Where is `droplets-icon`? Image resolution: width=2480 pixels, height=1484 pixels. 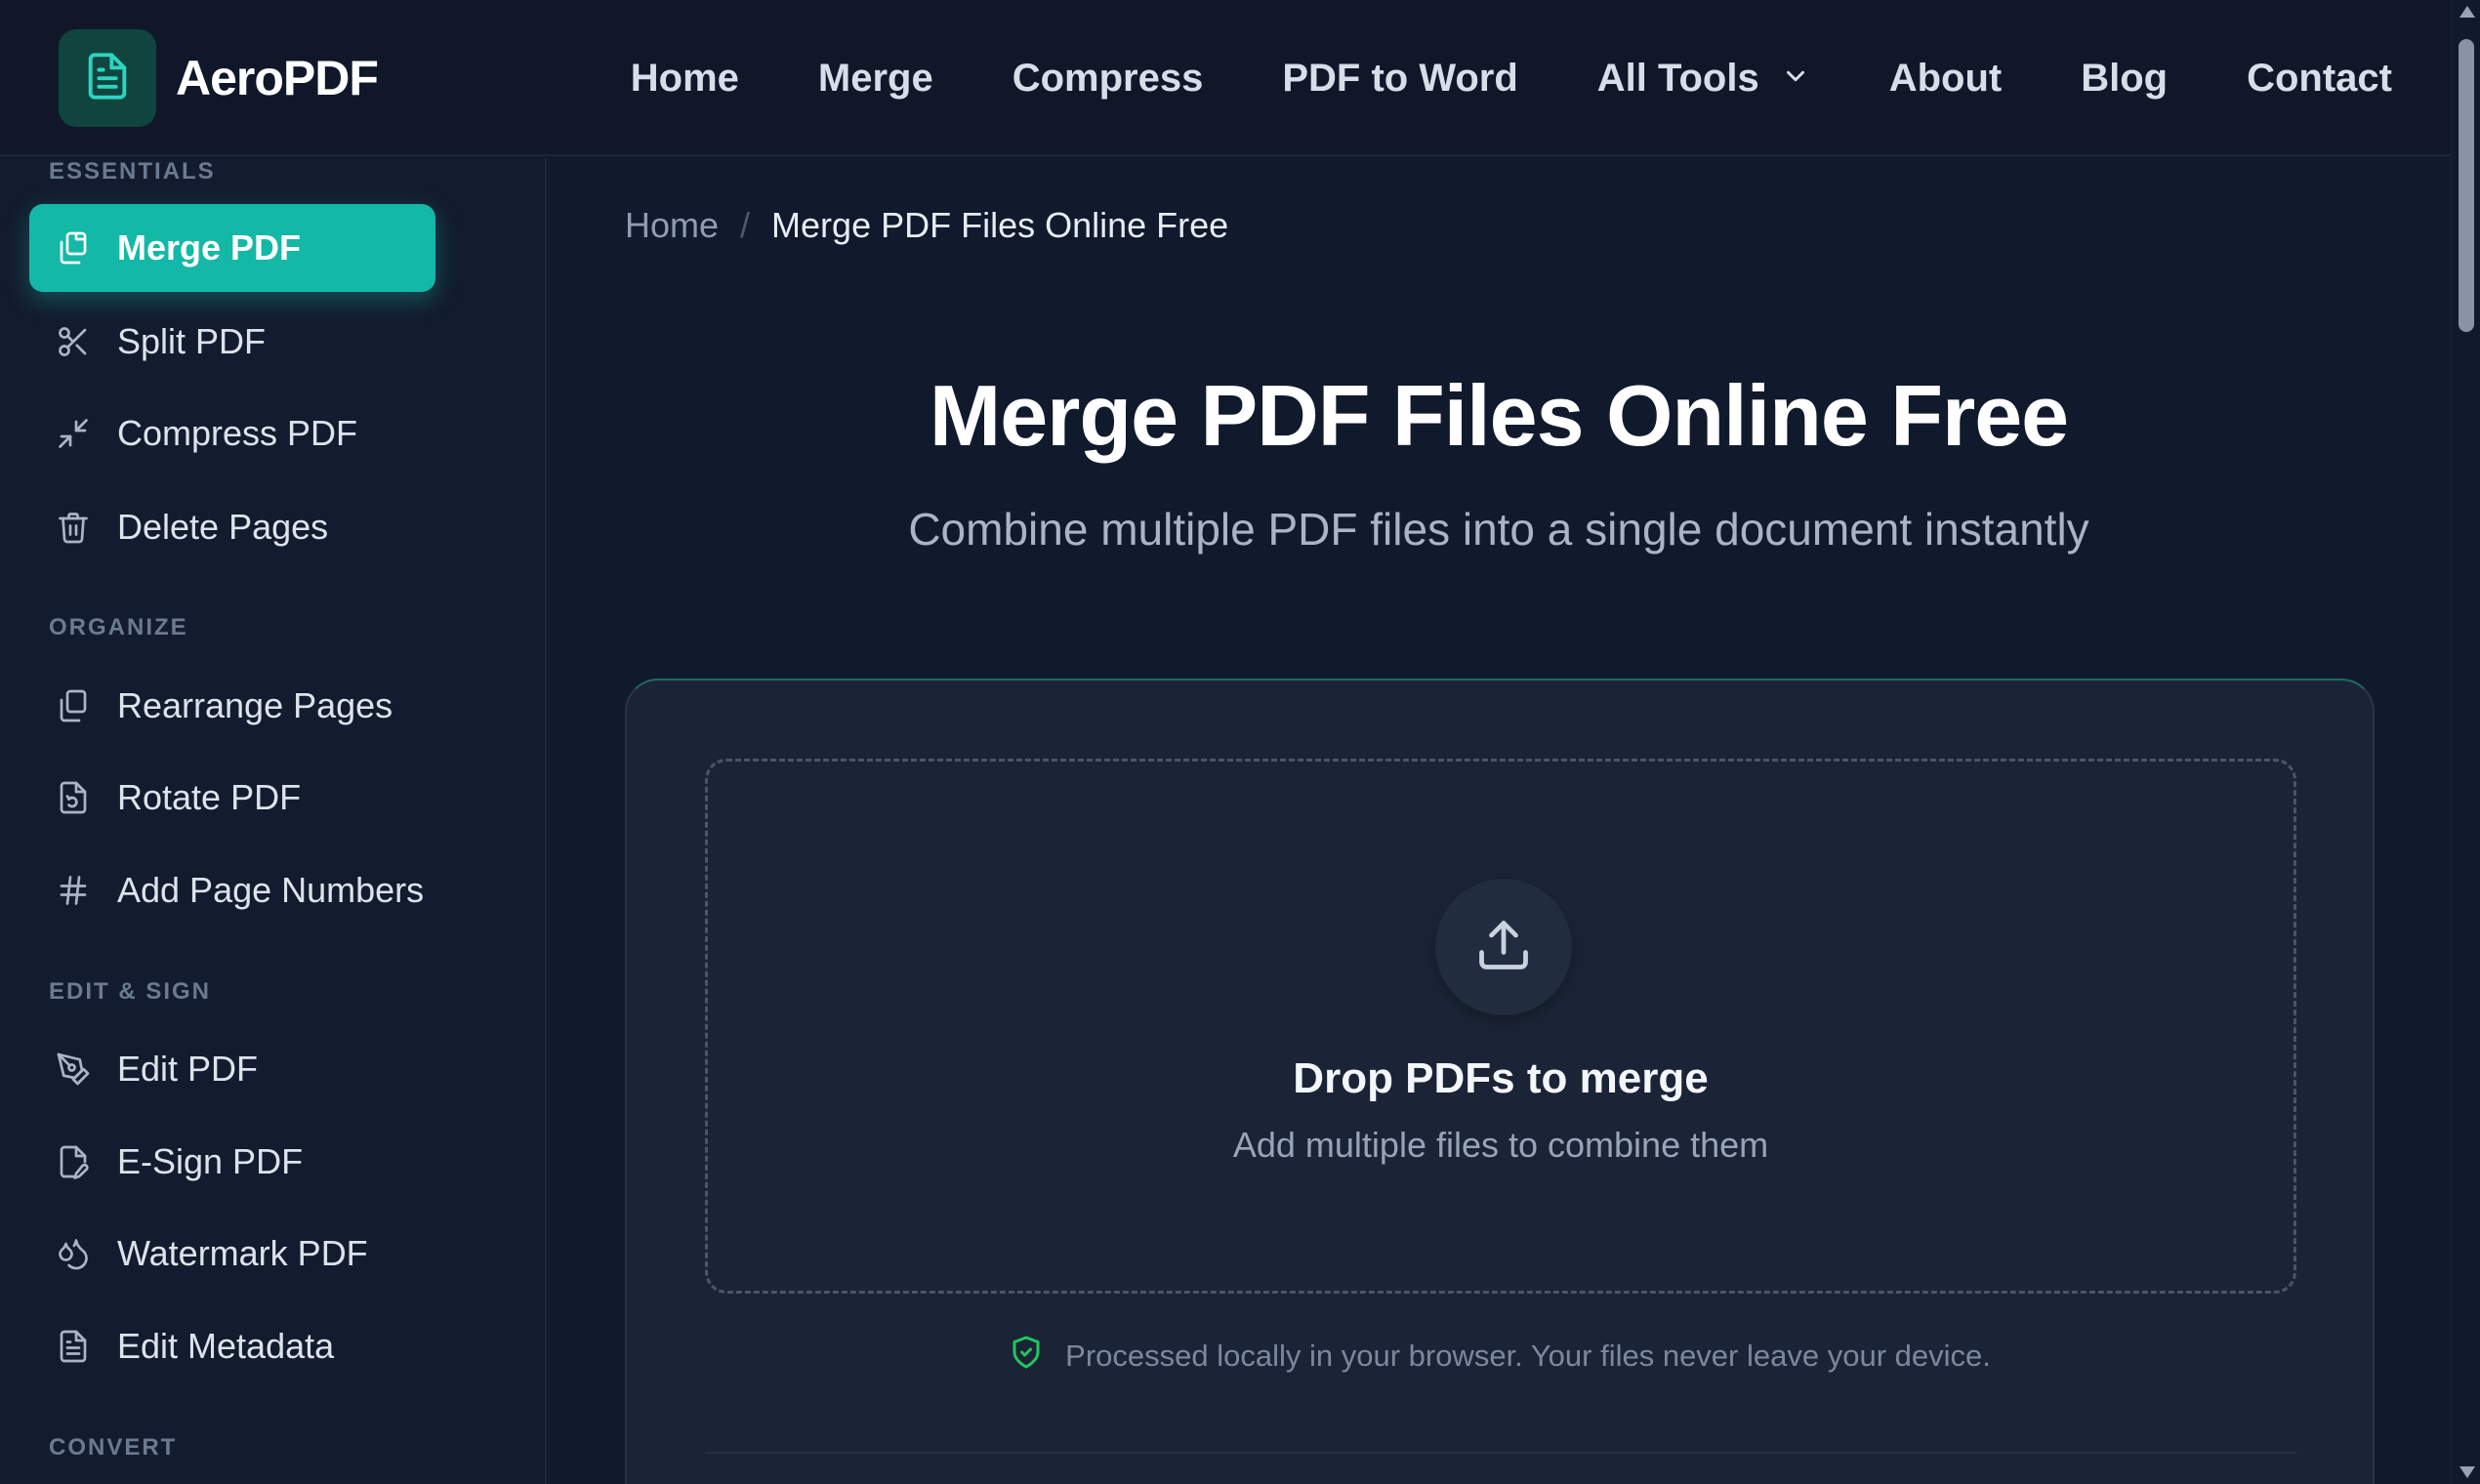
droplets-icon is located at coordinates (73, 1253).